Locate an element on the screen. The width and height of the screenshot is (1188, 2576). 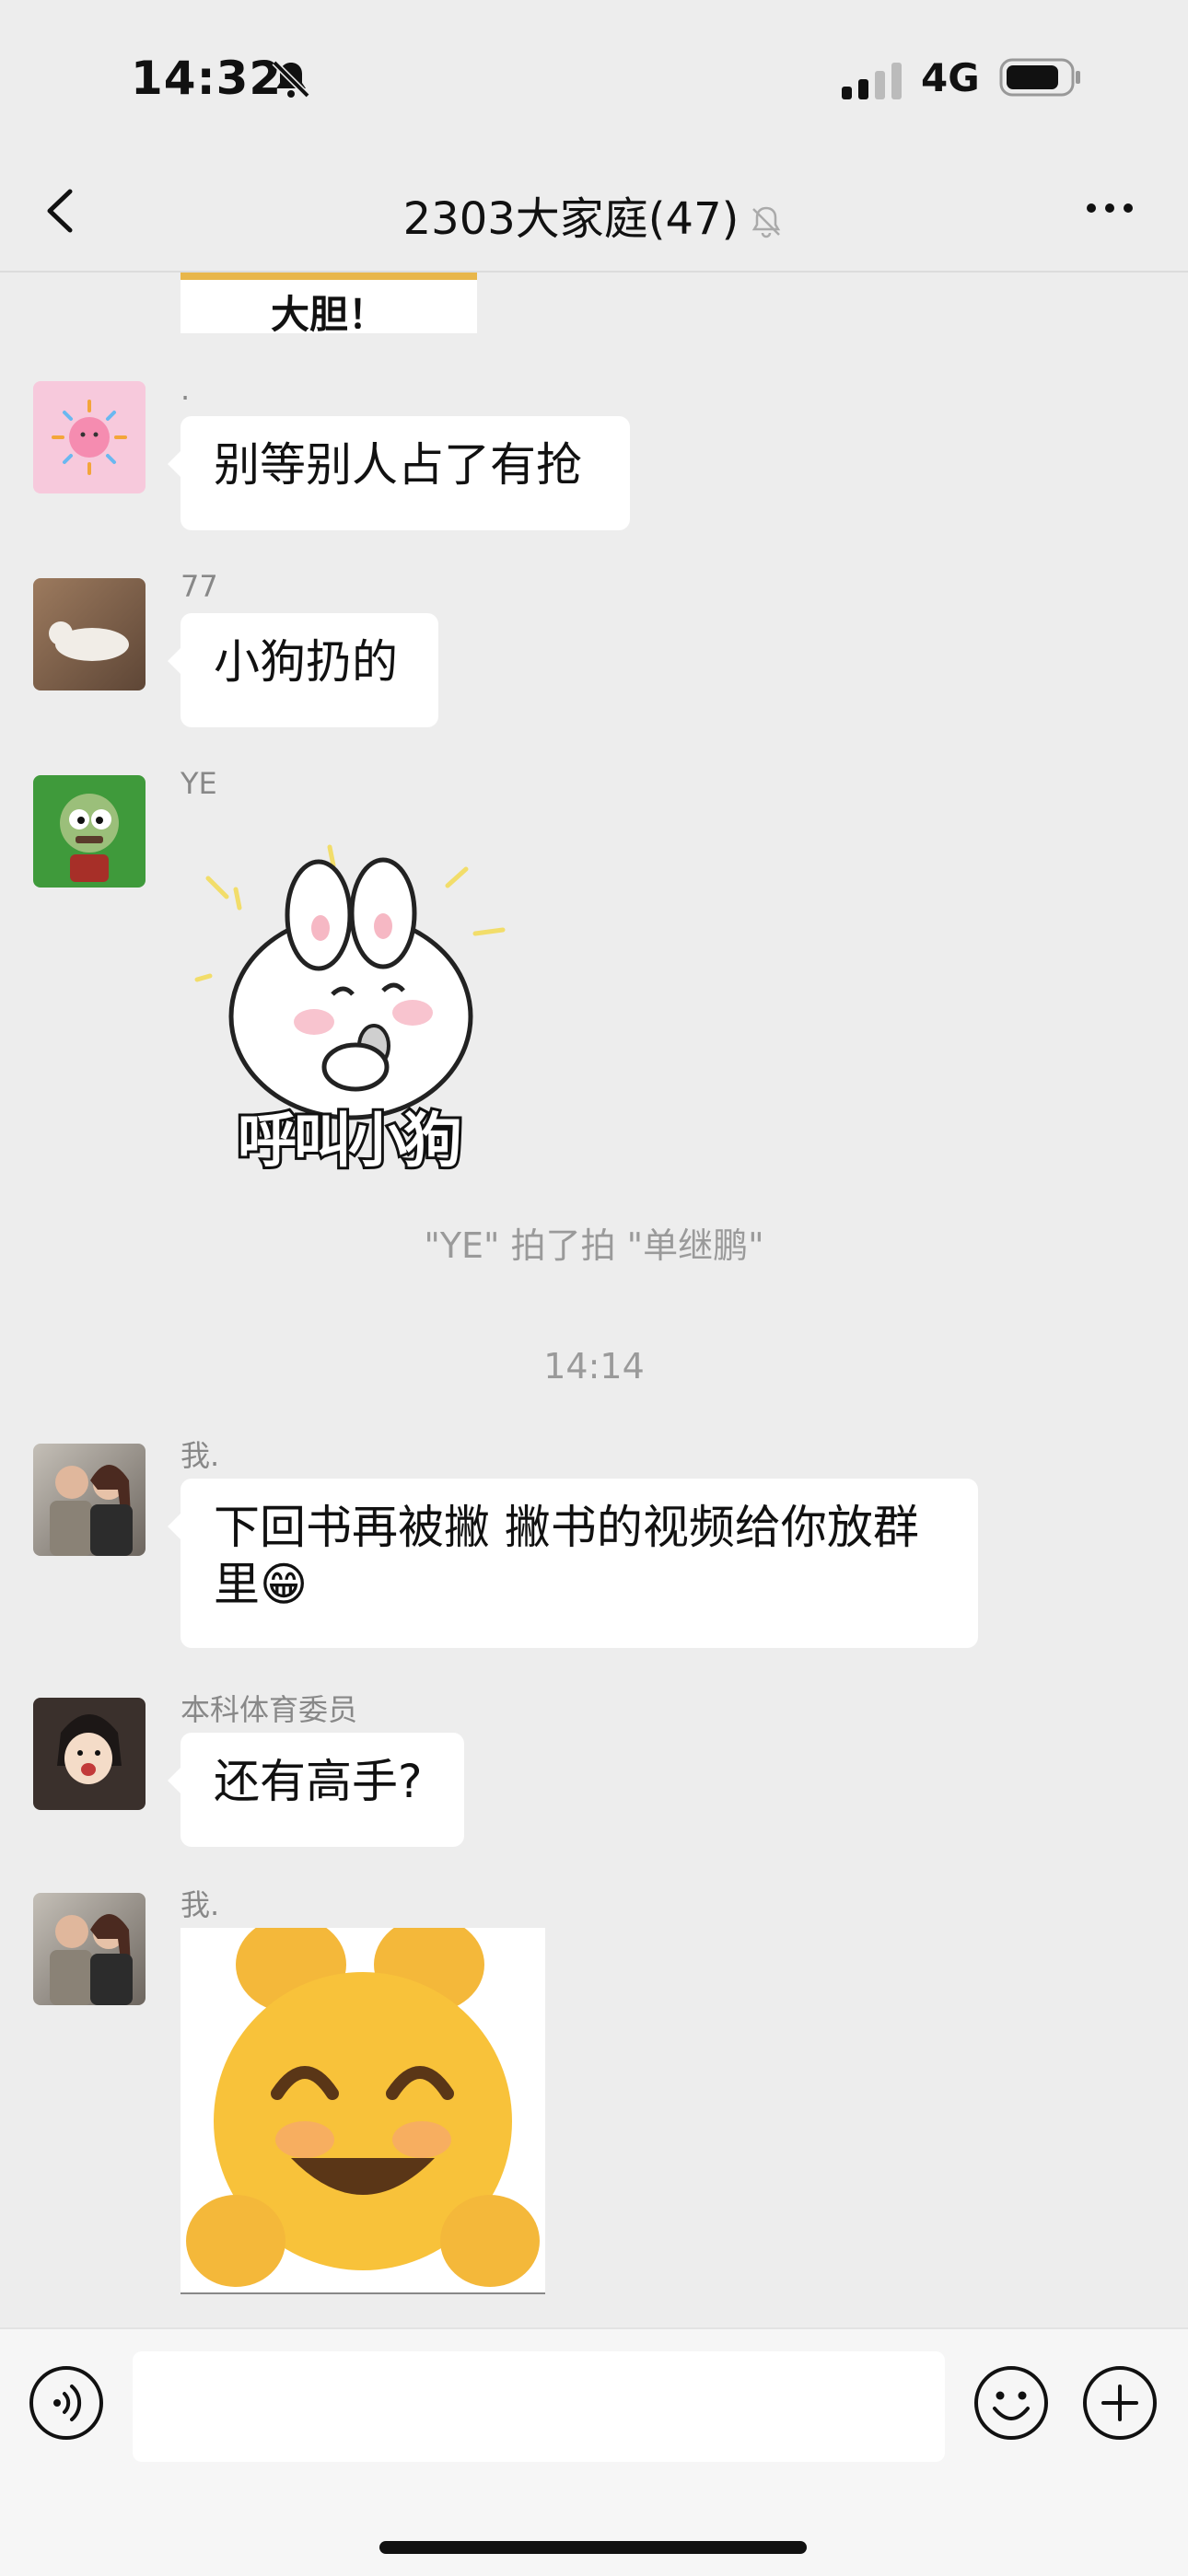
time-divider: 14:14 is located at coordinates (594, 1366).